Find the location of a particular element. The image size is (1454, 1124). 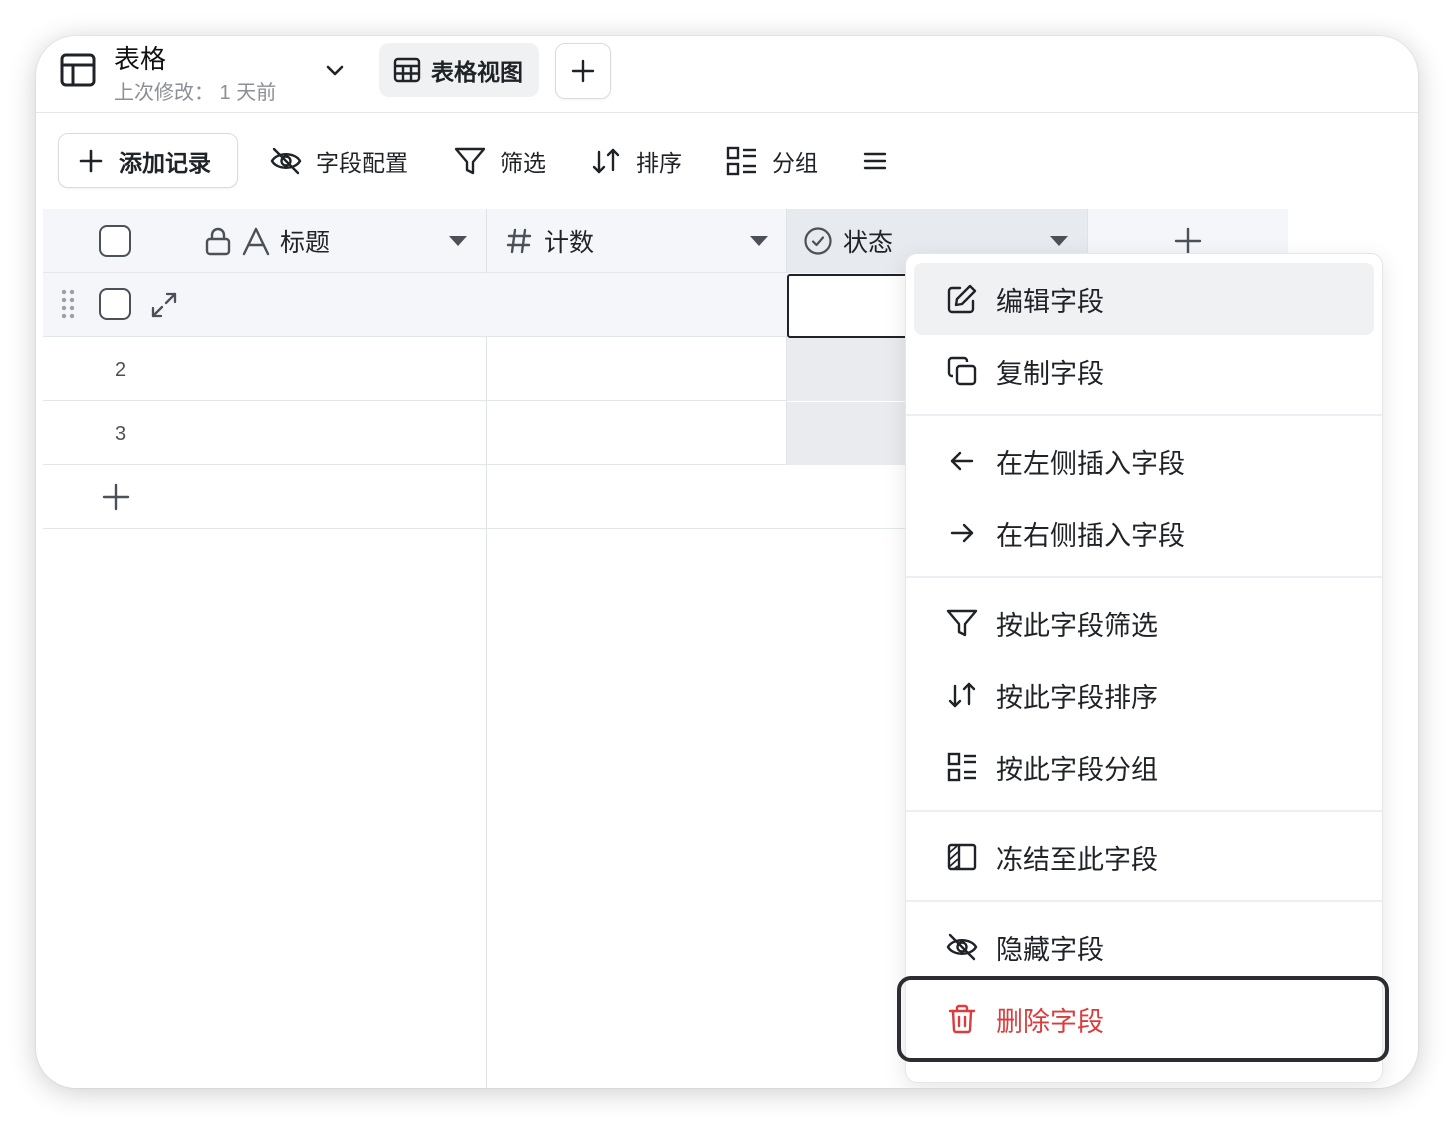

view-tab-label: 表格视图 is located at coordinates (477, 72).